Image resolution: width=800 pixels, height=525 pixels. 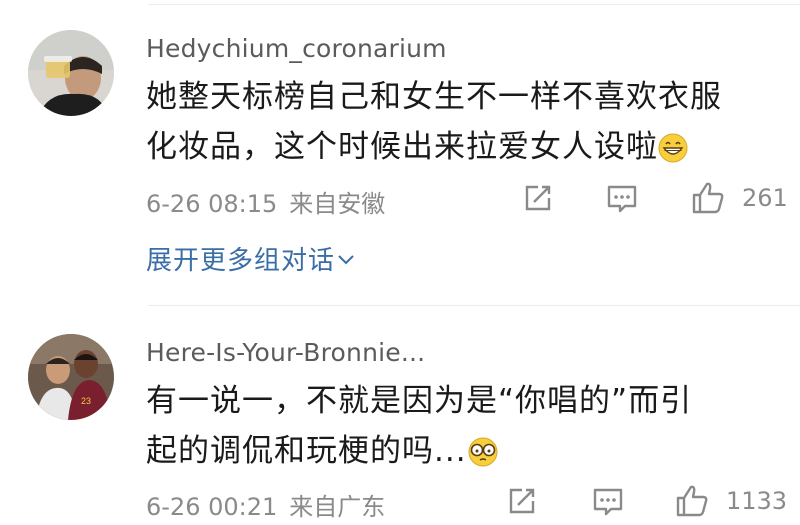 What do you see at coordinates (402, 147) in the screenshot?
I see `comment-text-line-content: 化妆品，这个时候出来拉爱女人设啦` at bounding box center [402, 147].